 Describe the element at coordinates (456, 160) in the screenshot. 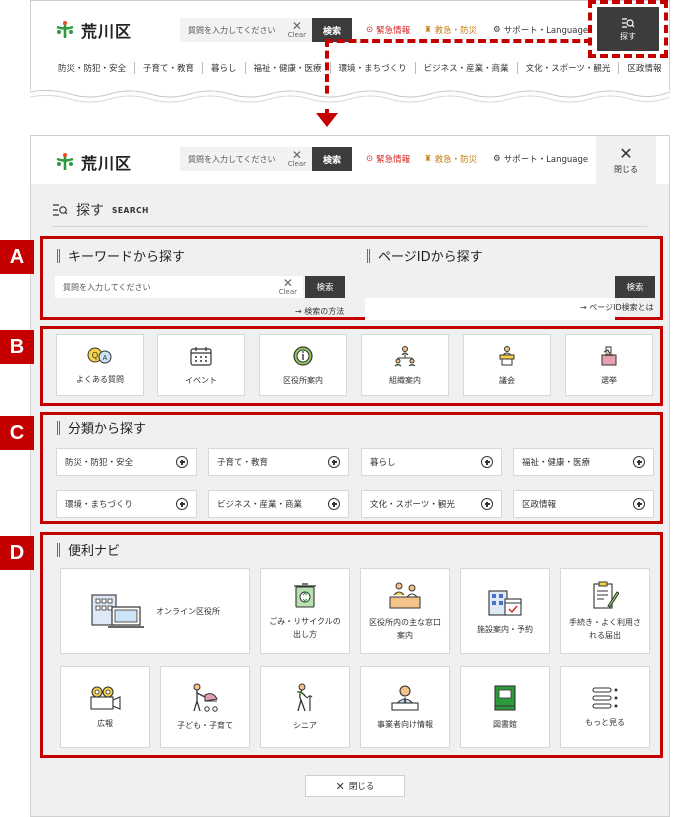

I see `disaster-label: 救急・防災` at that location.